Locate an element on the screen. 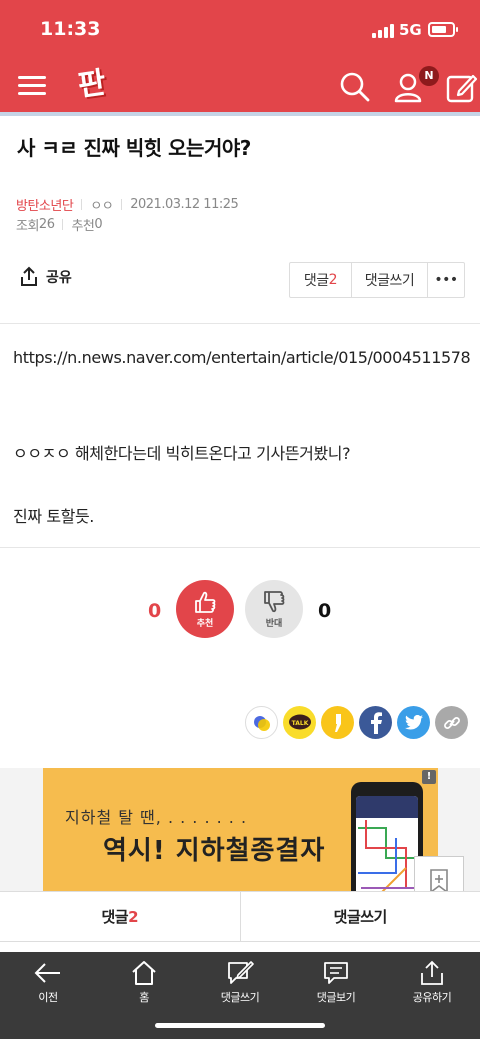 The image size is (480, 1039). comments-tab-label: 댓글 is located at coordinates (115, 917).